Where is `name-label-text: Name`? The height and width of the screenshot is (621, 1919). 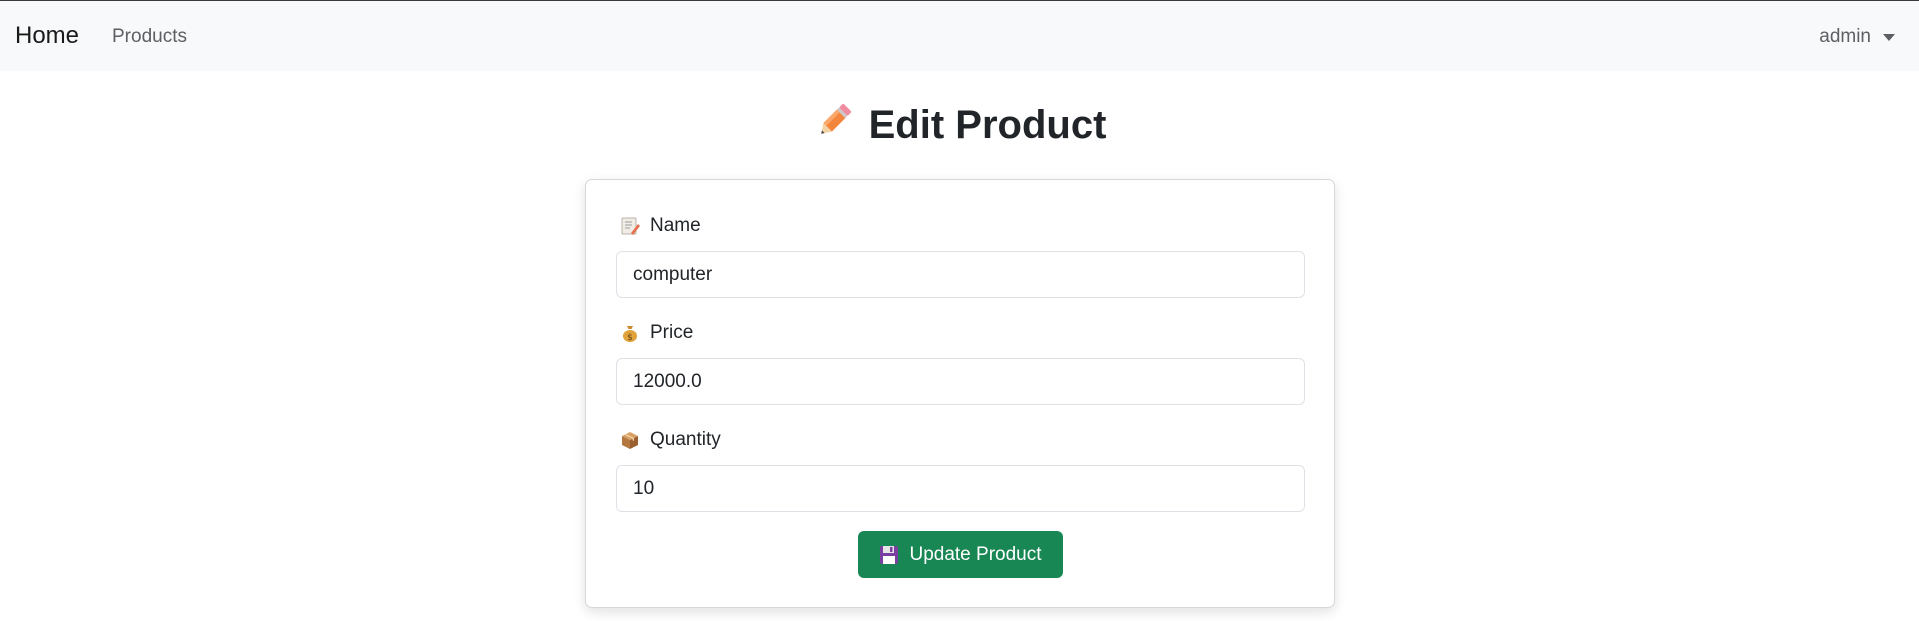 name-label-text: Name is located at coordinates (675, 225).